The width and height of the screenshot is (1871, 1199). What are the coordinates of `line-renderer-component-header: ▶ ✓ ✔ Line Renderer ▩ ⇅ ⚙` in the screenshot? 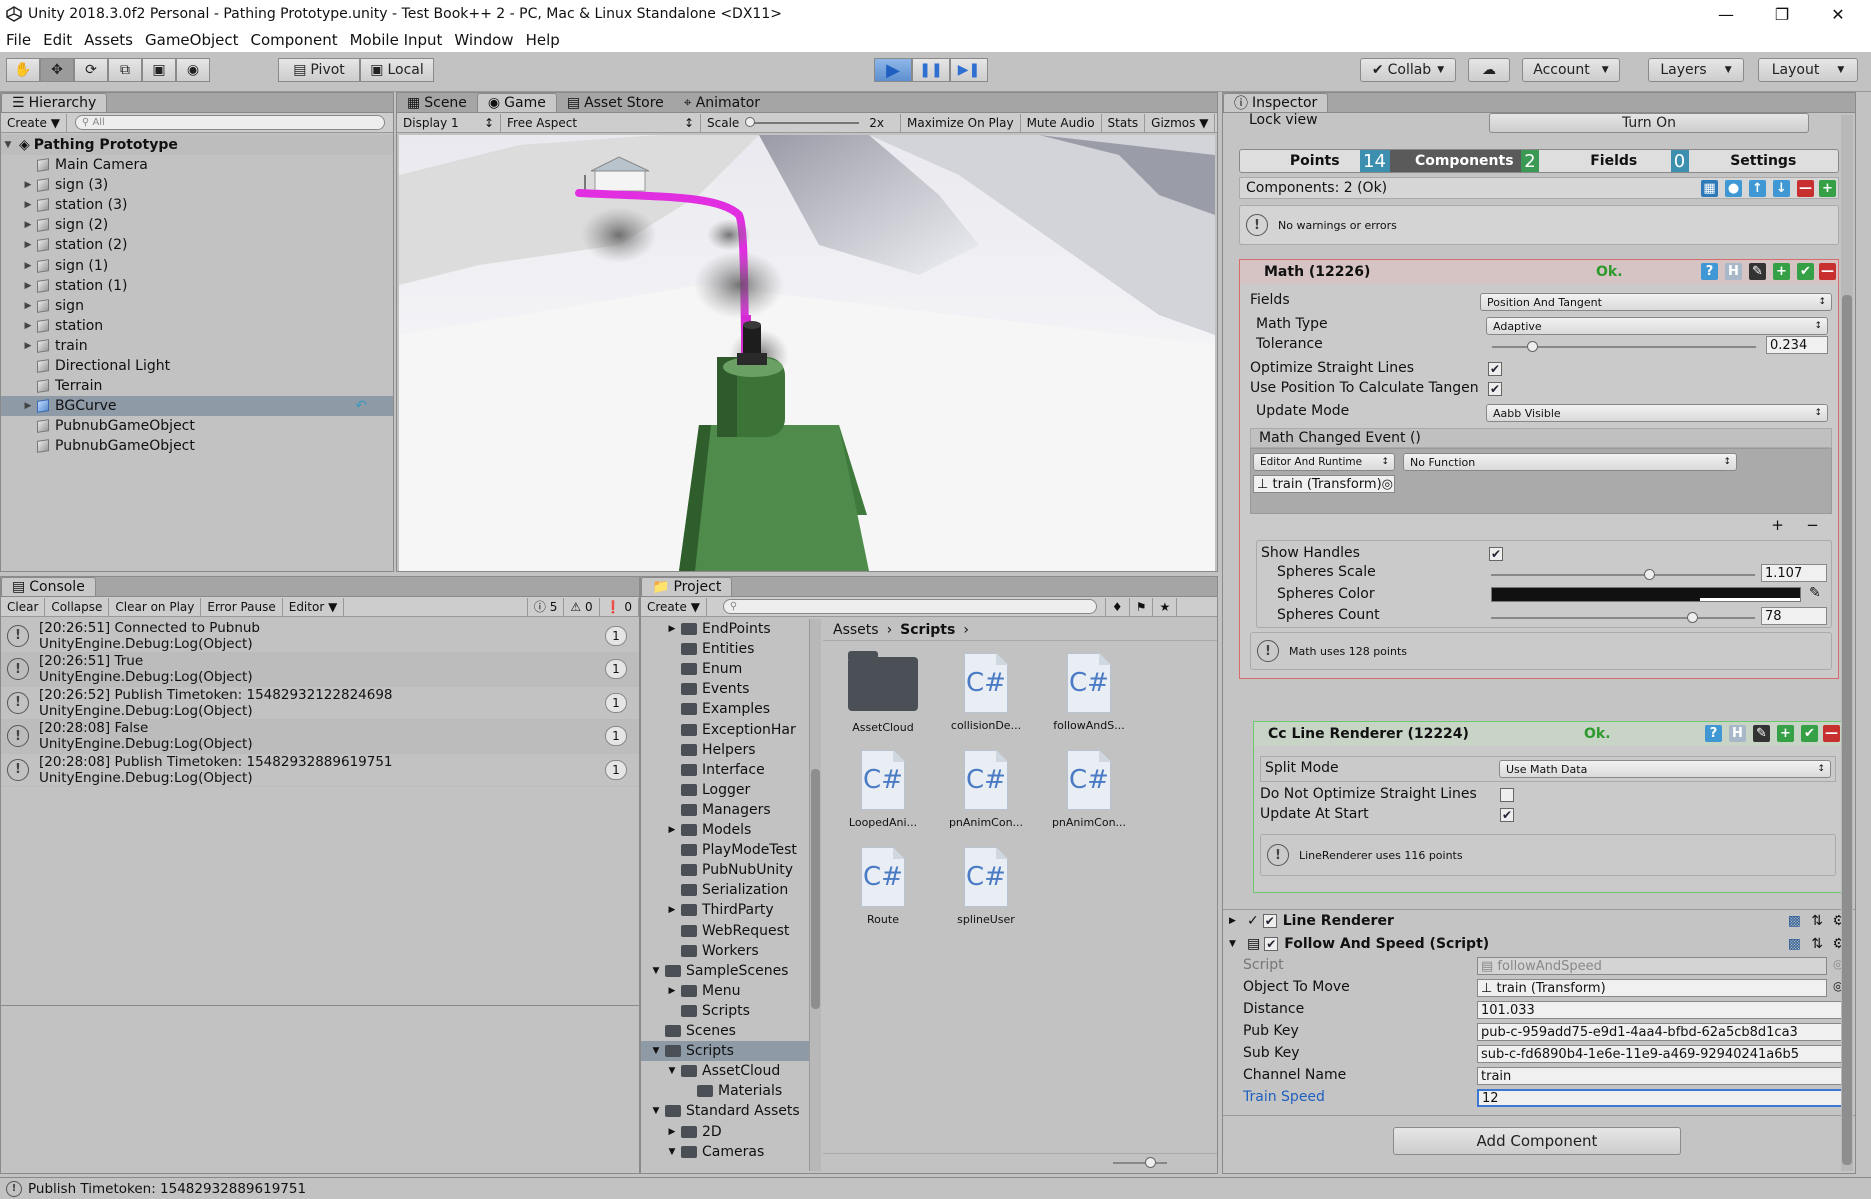 It's located at (1539, 920).